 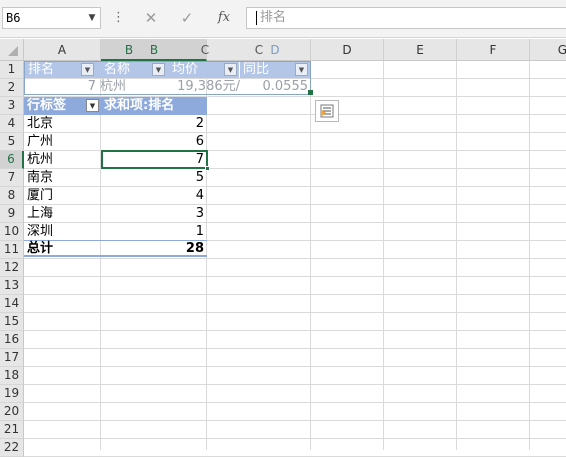 What do you see at coordinates (493, 50) in the screenshot?
I see `column-header-f: F` at bounding box center [493, 50].